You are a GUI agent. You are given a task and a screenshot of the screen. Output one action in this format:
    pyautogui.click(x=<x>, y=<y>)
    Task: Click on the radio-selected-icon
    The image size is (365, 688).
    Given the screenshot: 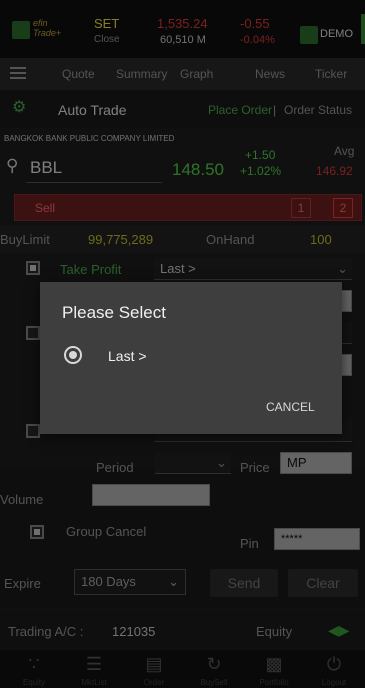 What is the action you would take?
    pyautogui.click(x=73, y=355)
    